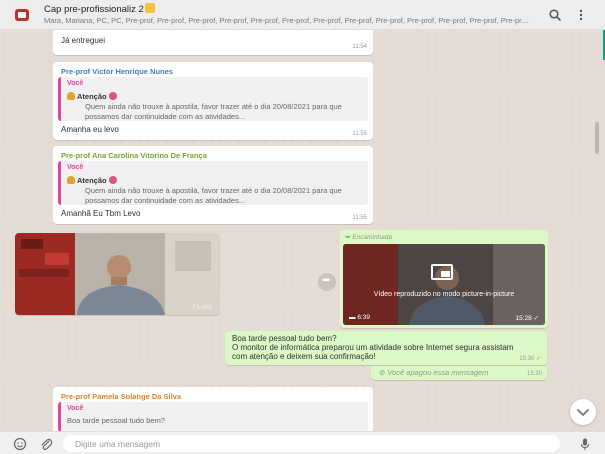 The height and width of the screenshot is (454, 605). I want to click on deleted-message: ⊘ Você apagou essa mensagem 15:30, so click(459, 373).